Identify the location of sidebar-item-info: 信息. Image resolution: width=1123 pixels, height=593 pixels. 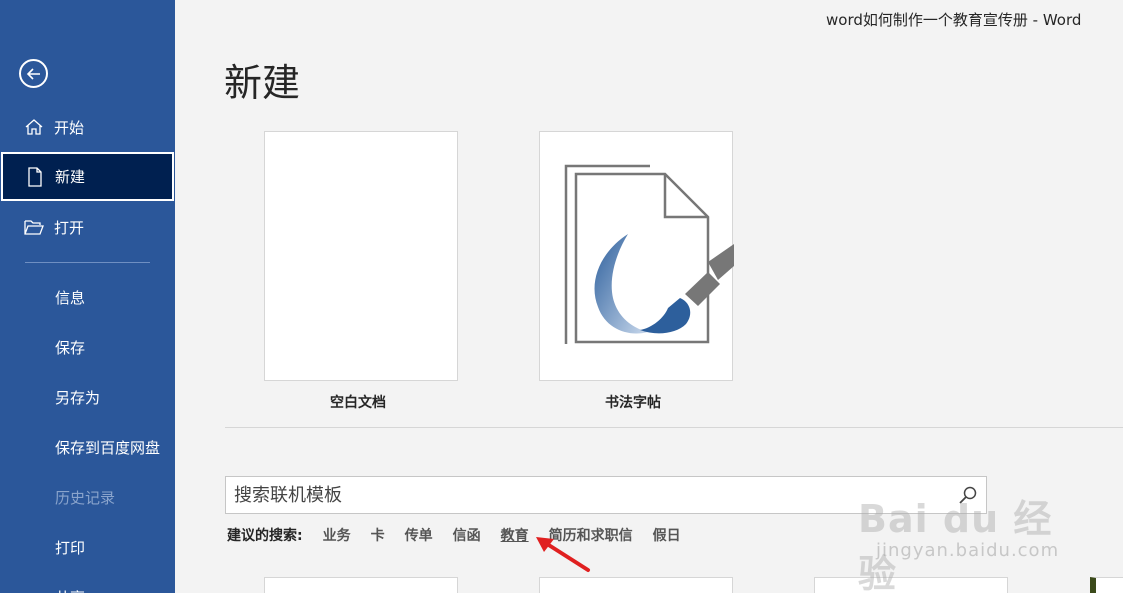
(87, 297).